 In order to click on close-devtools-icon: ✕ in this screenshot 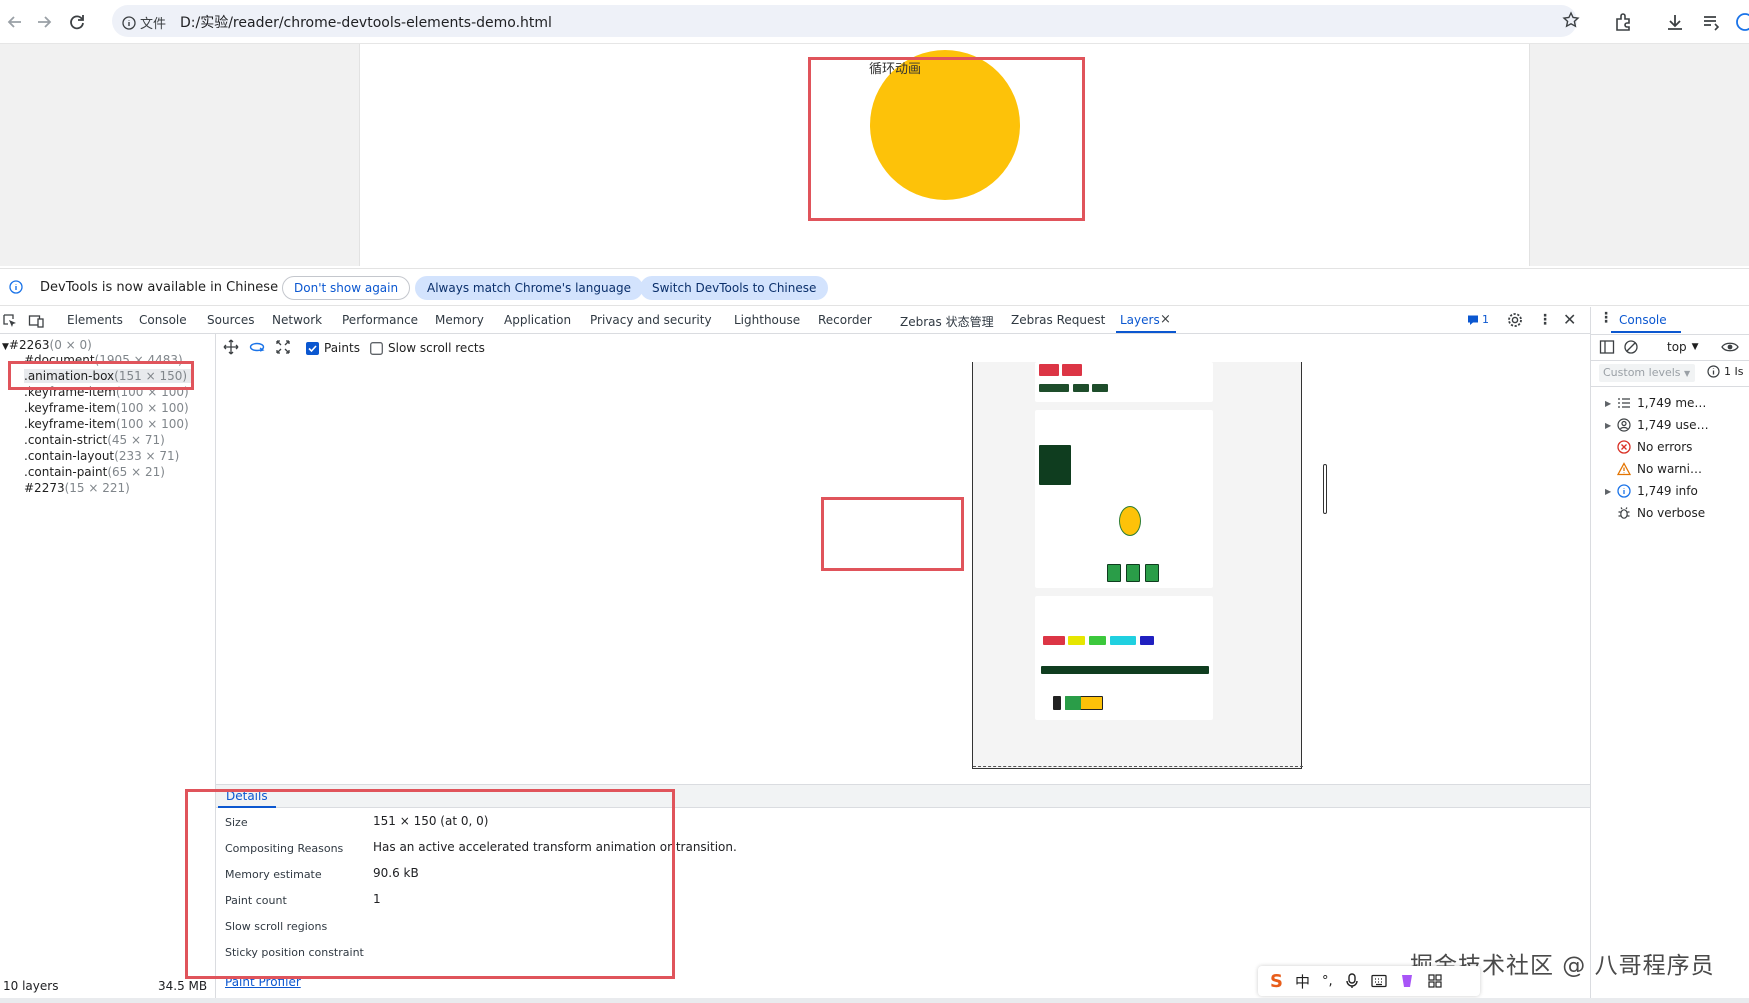, I will do `click(1569, 319)`.